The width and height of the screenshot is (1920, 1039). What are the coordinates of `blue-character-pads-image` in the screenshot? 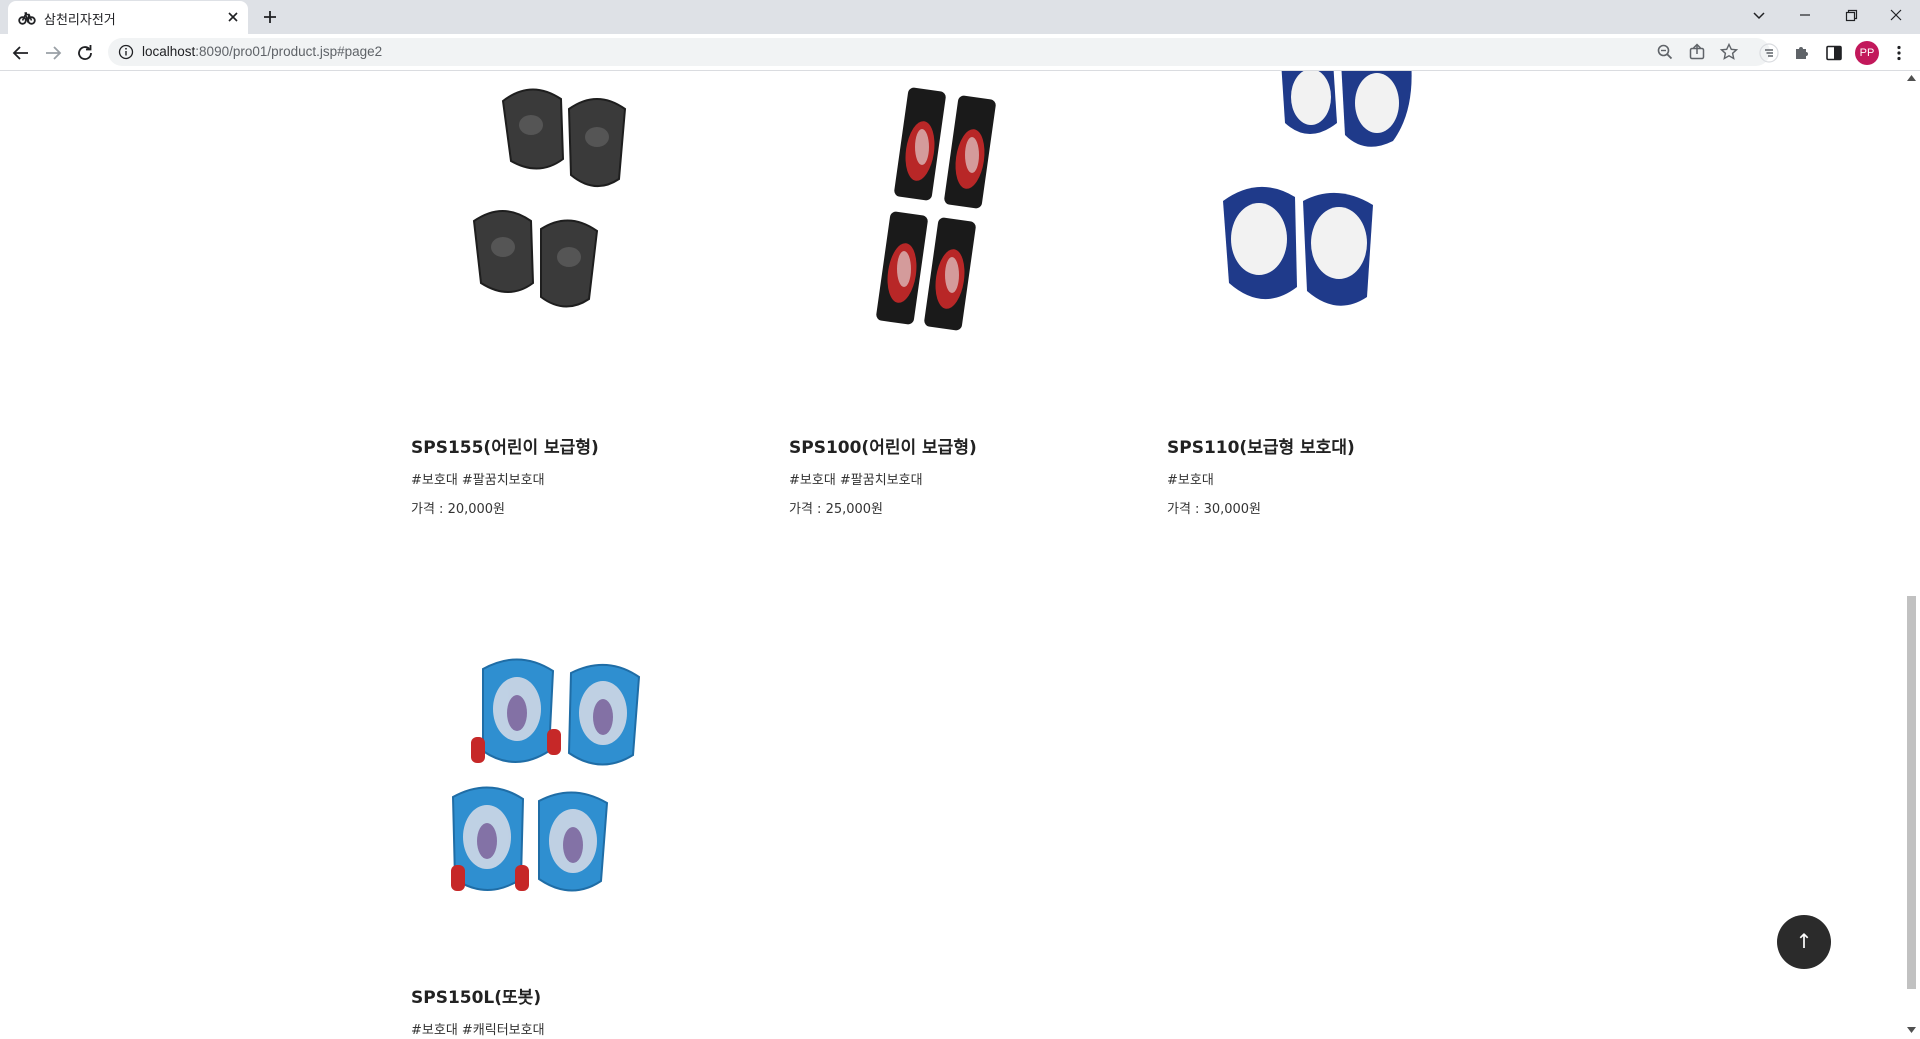 It's located at (576, 776).